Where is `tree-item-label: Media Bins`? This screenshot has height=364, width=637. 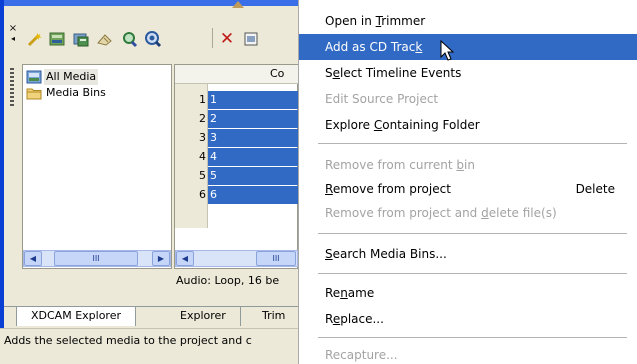 tree-item-label: Media Bins is located at coordinates (76, 92).